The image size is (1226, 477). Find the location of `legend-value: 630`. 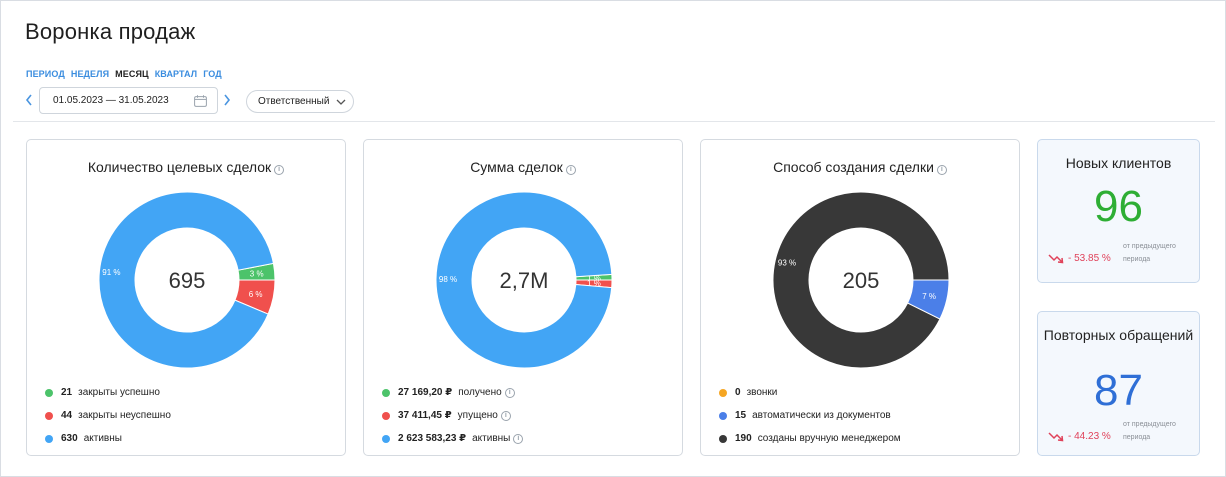

legend-value: 630 is located at coordinates (69, 438).